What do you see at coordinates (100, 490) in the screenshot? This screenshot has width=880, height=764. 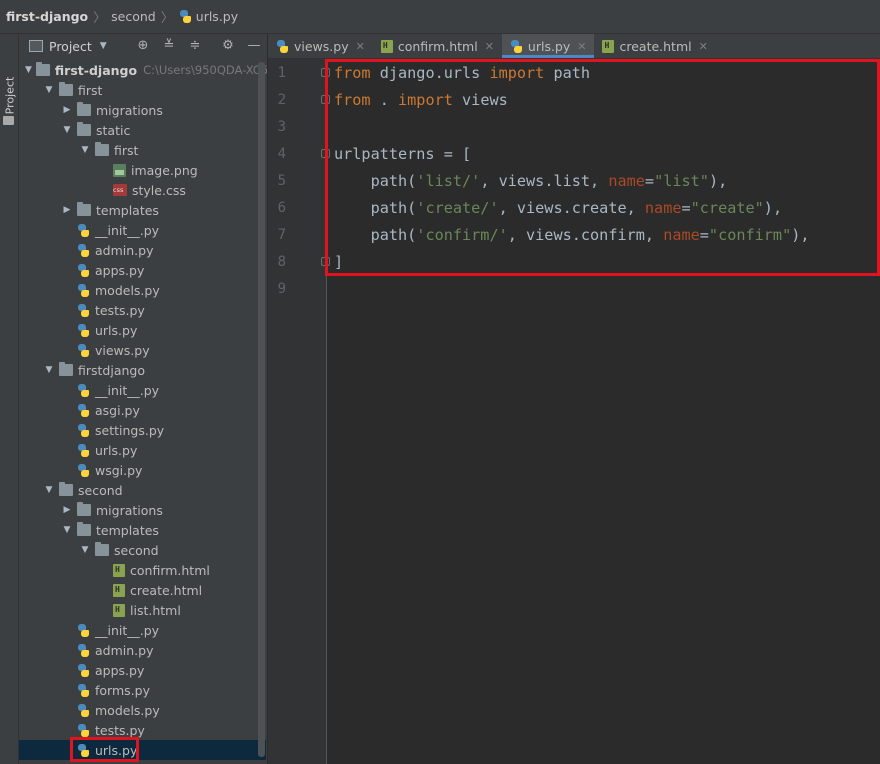 I see `tree-item-label: second` at bounding box center [100, 490].